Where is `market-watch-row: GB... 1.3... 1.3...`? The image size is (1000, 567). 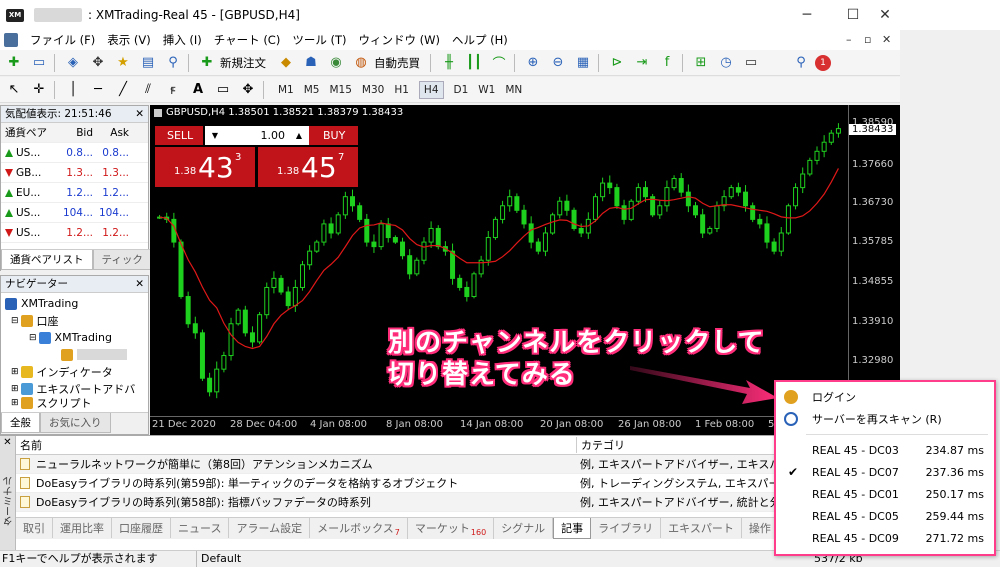
market-watch-row: GB... 1.3... 1.3... is located at coordinates (74, 173).